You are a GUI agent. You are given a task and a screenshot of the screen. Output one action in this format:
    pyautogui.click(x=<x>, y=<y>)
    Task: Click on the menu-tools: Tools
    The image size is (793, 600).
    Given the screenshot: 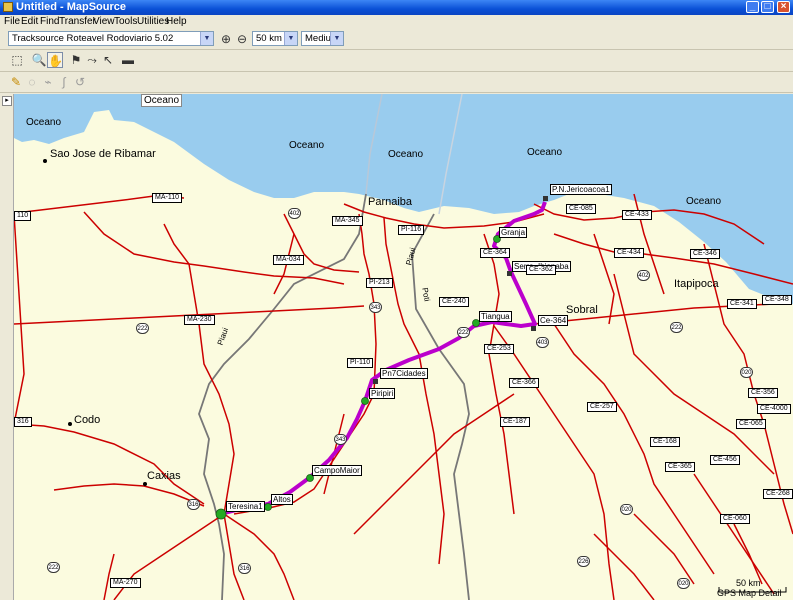 What is the action you would take?
    pyautogui.click(x=125, y=21)
    